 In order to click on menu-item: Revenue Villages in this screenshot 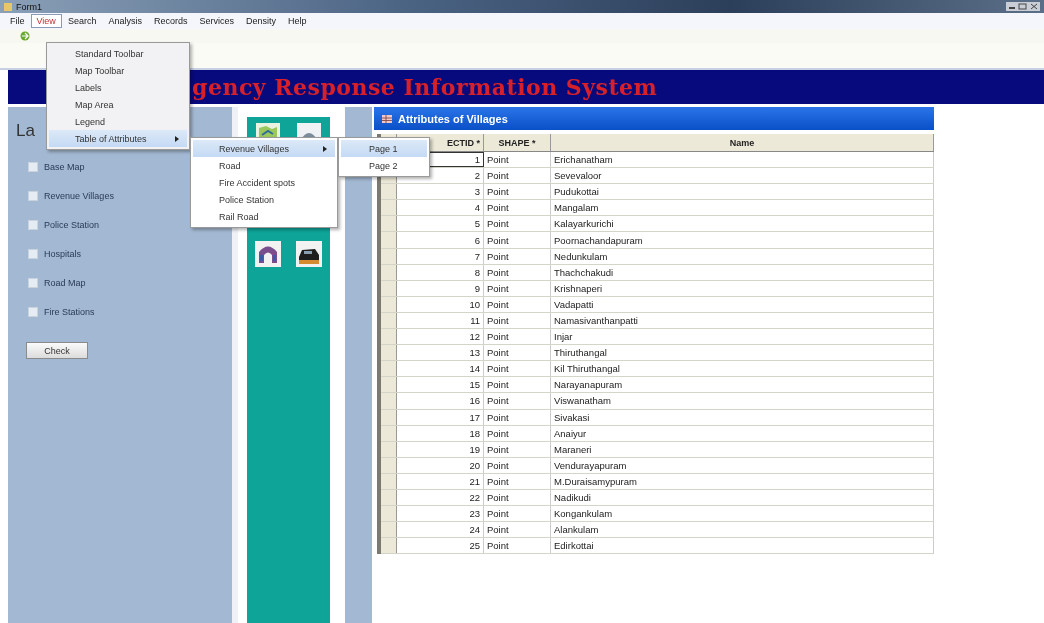, I will do `click(264, 148)`.